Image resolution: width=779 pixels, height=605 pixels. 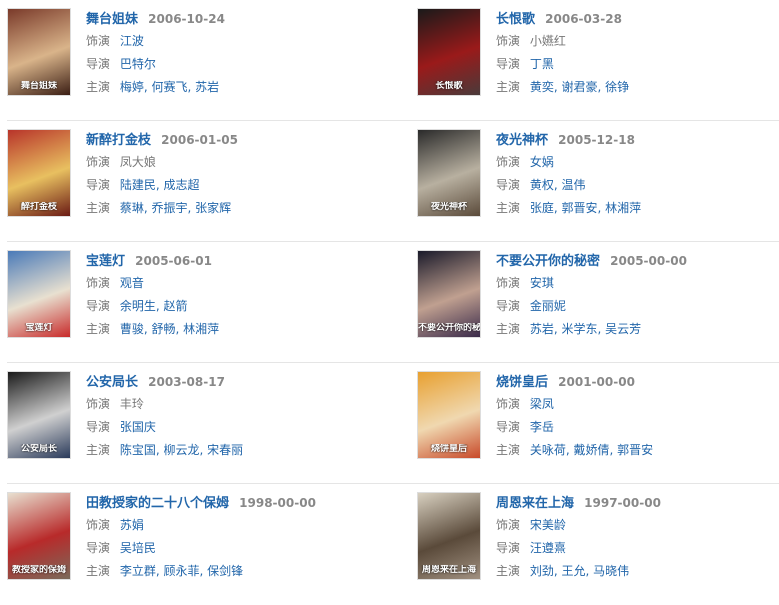 I want to click on cast-value: 刘劲, 王允, 马晓伟, so click(x=579, y=571).